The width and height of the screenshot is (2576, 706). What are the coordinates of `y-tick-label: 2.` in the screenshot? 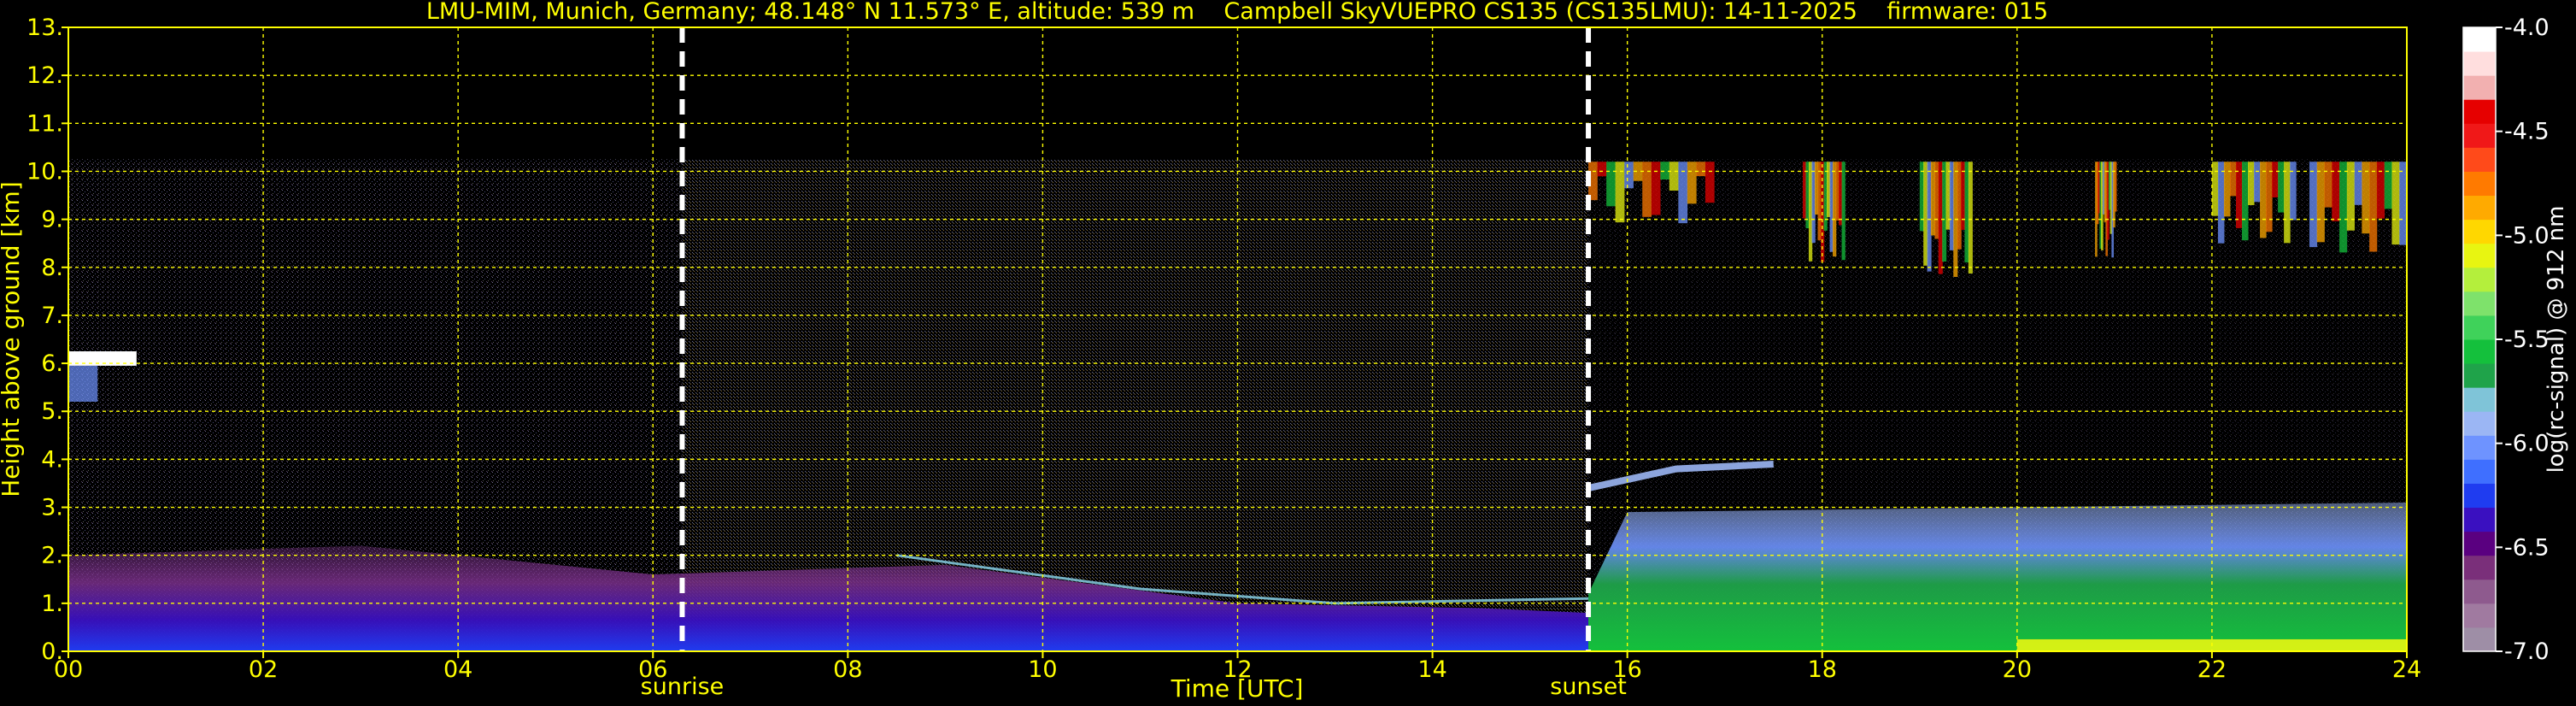 It's located at (52, 556).